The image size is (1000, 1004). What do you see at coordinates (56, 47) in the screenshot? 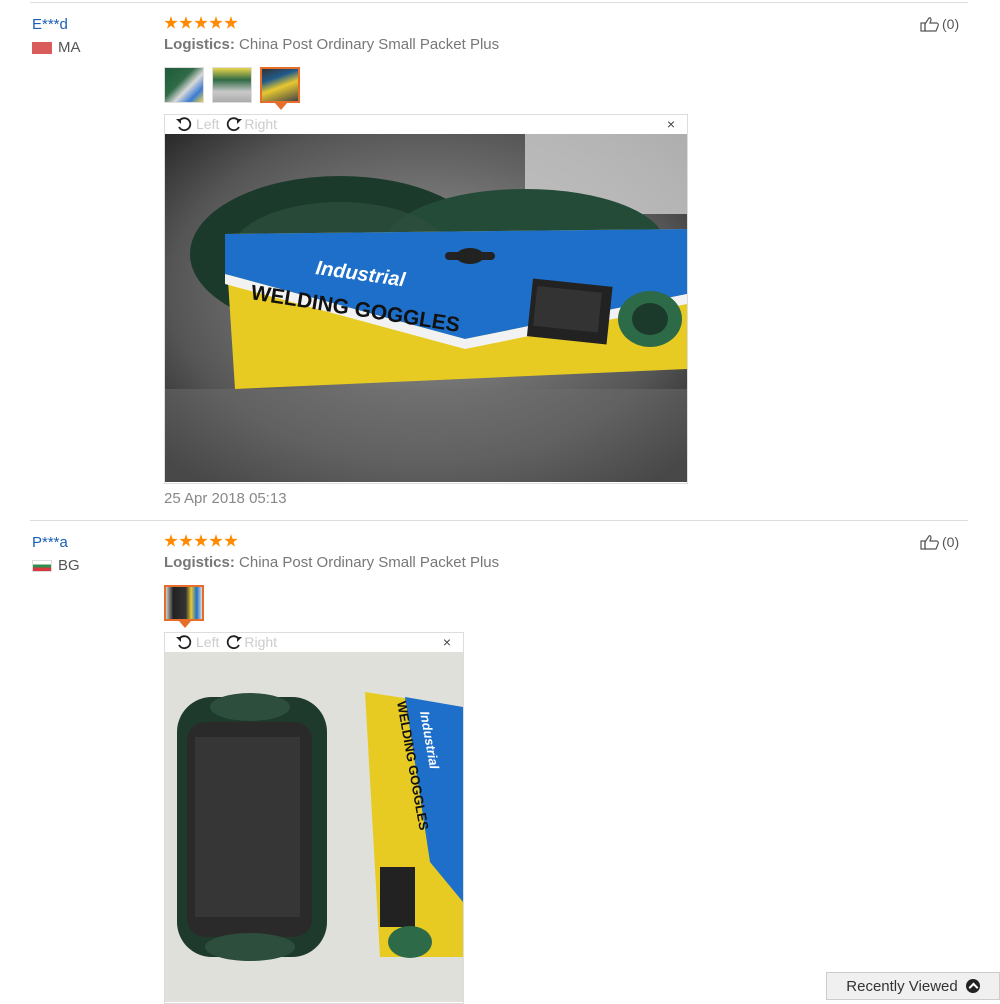
I see `reviewer-country: MA` at bounding box center [56, 47].